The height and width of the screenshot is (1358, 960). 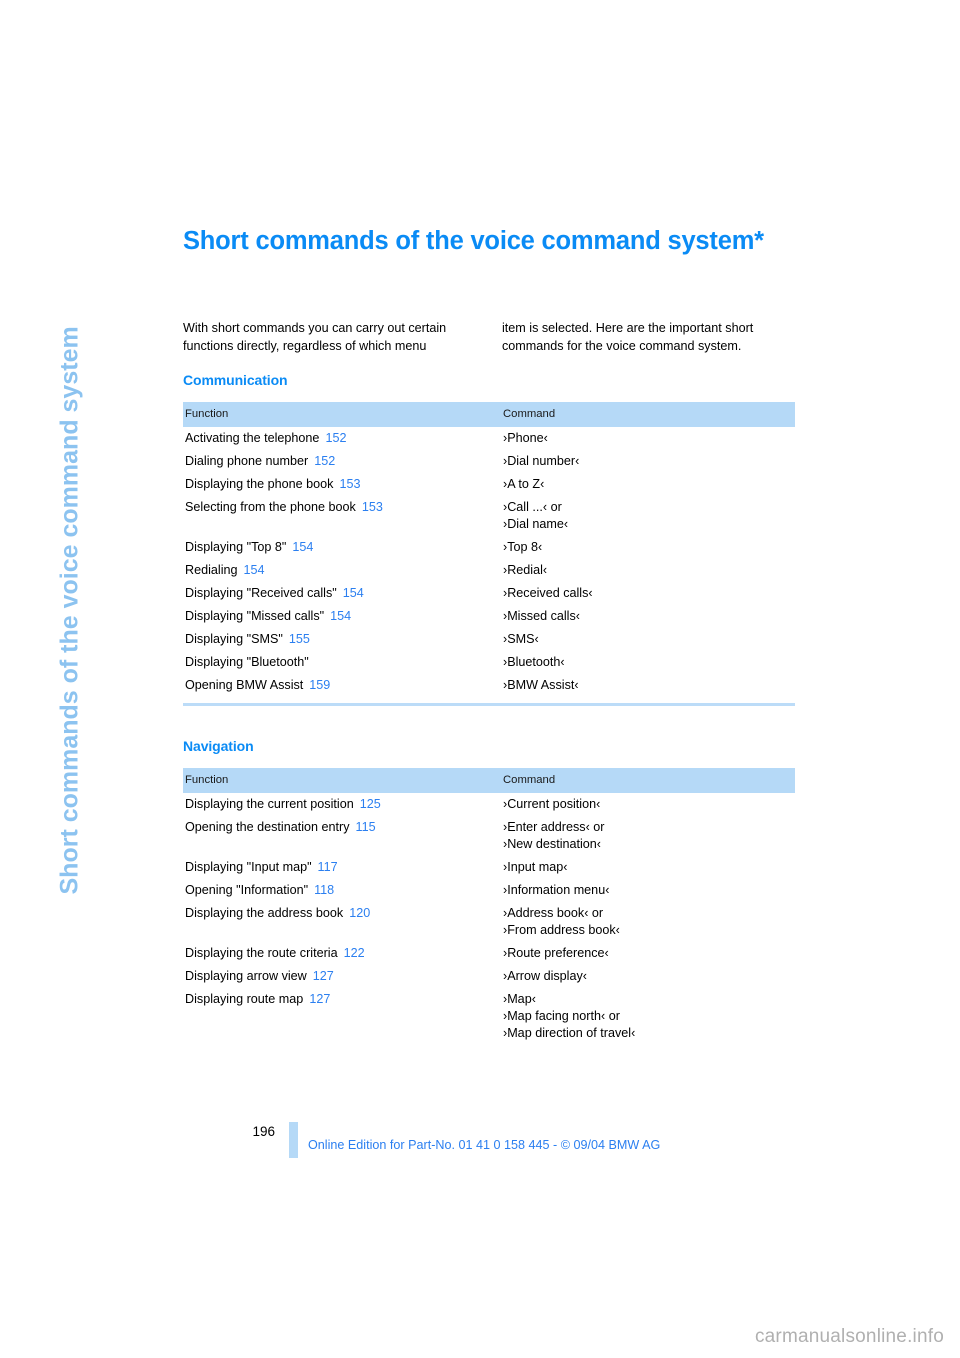 I want to click on cell-command: ›Top 8‹, so click(x=648, y=547).